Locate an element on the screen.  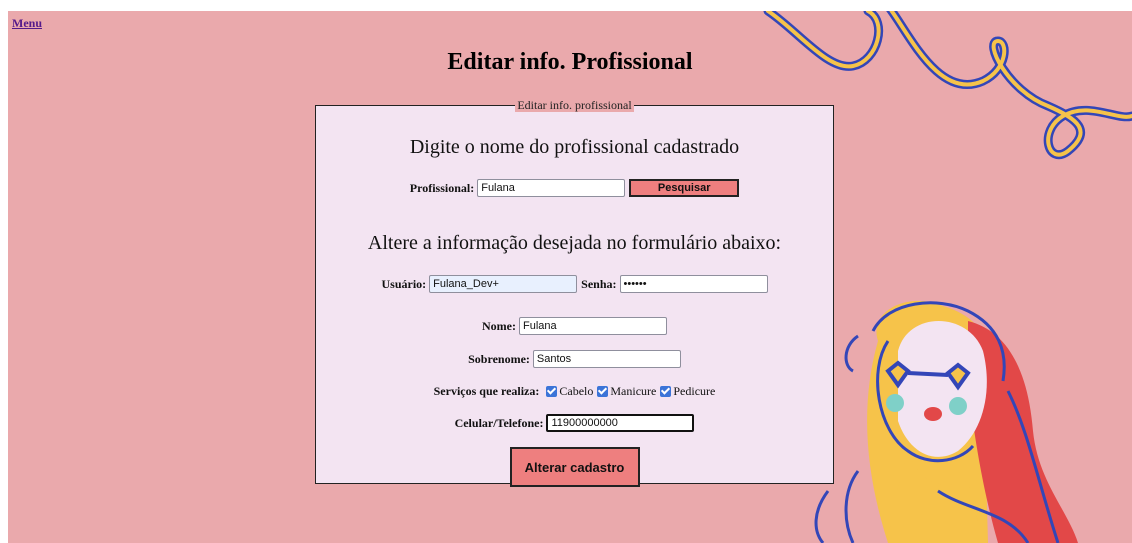
search-row: Profissional: Pesquisar is located at coordinates (574, 188).